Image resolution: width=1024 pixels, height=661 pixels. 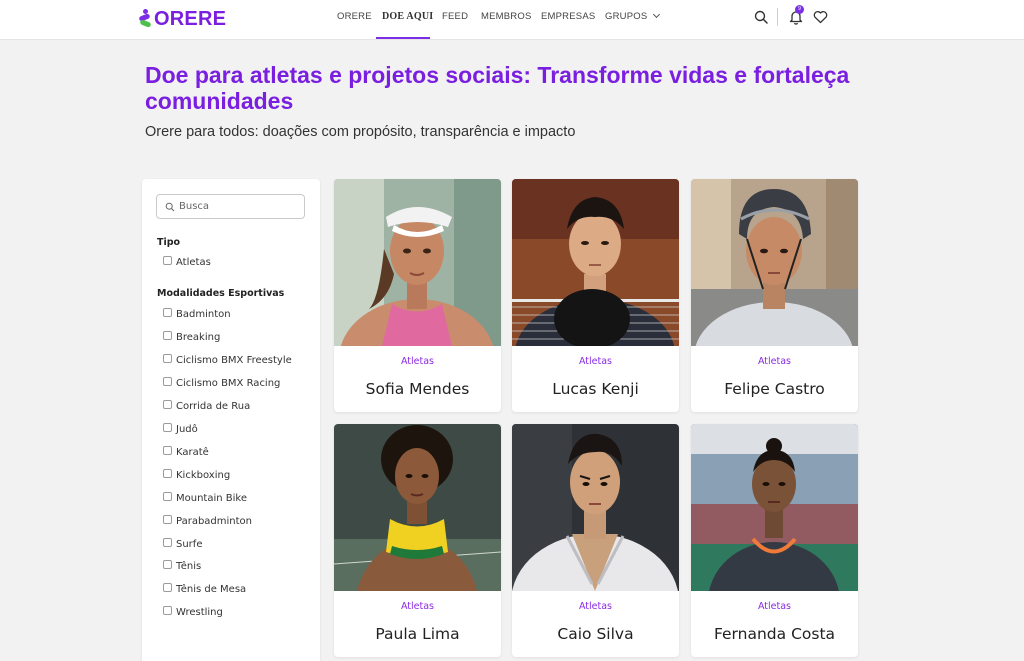 What do you see at coordinates (417, 389) in the screenshot?
I see `athlete-name: Sofia Mendes` at bounding box center [417, 389].